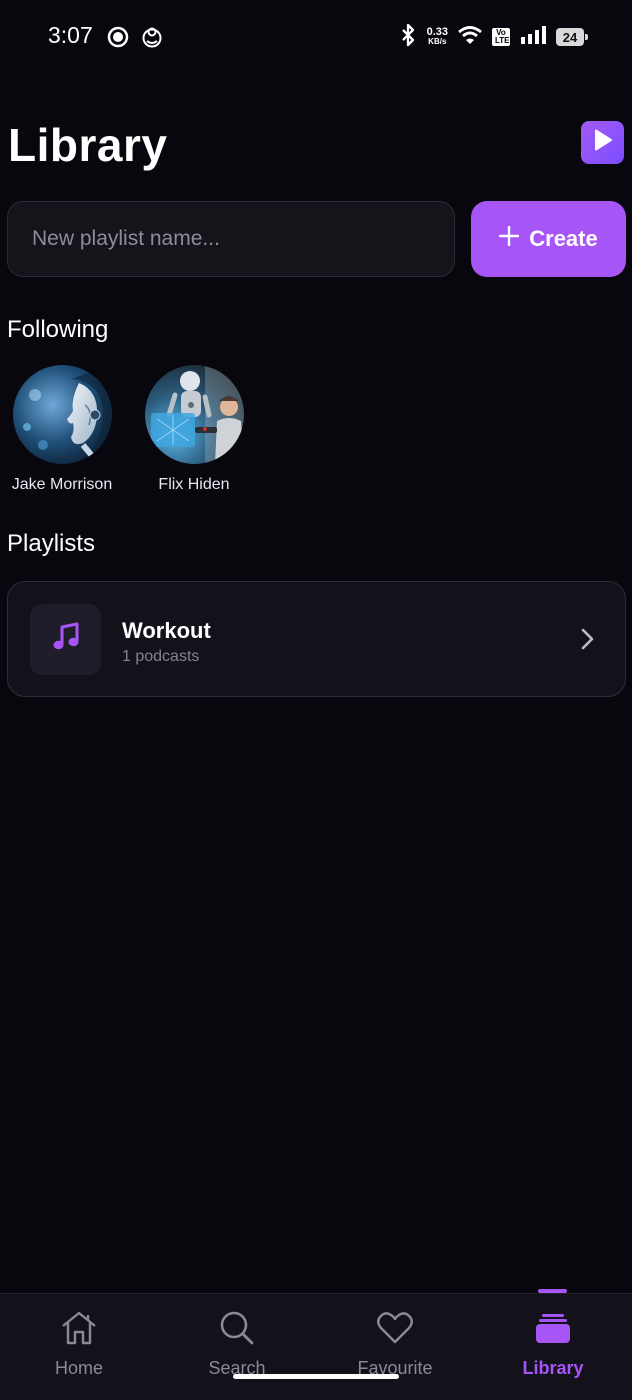 This screenshot has height=1400, width=632. I want to click on play-icon, so click(603, 142).